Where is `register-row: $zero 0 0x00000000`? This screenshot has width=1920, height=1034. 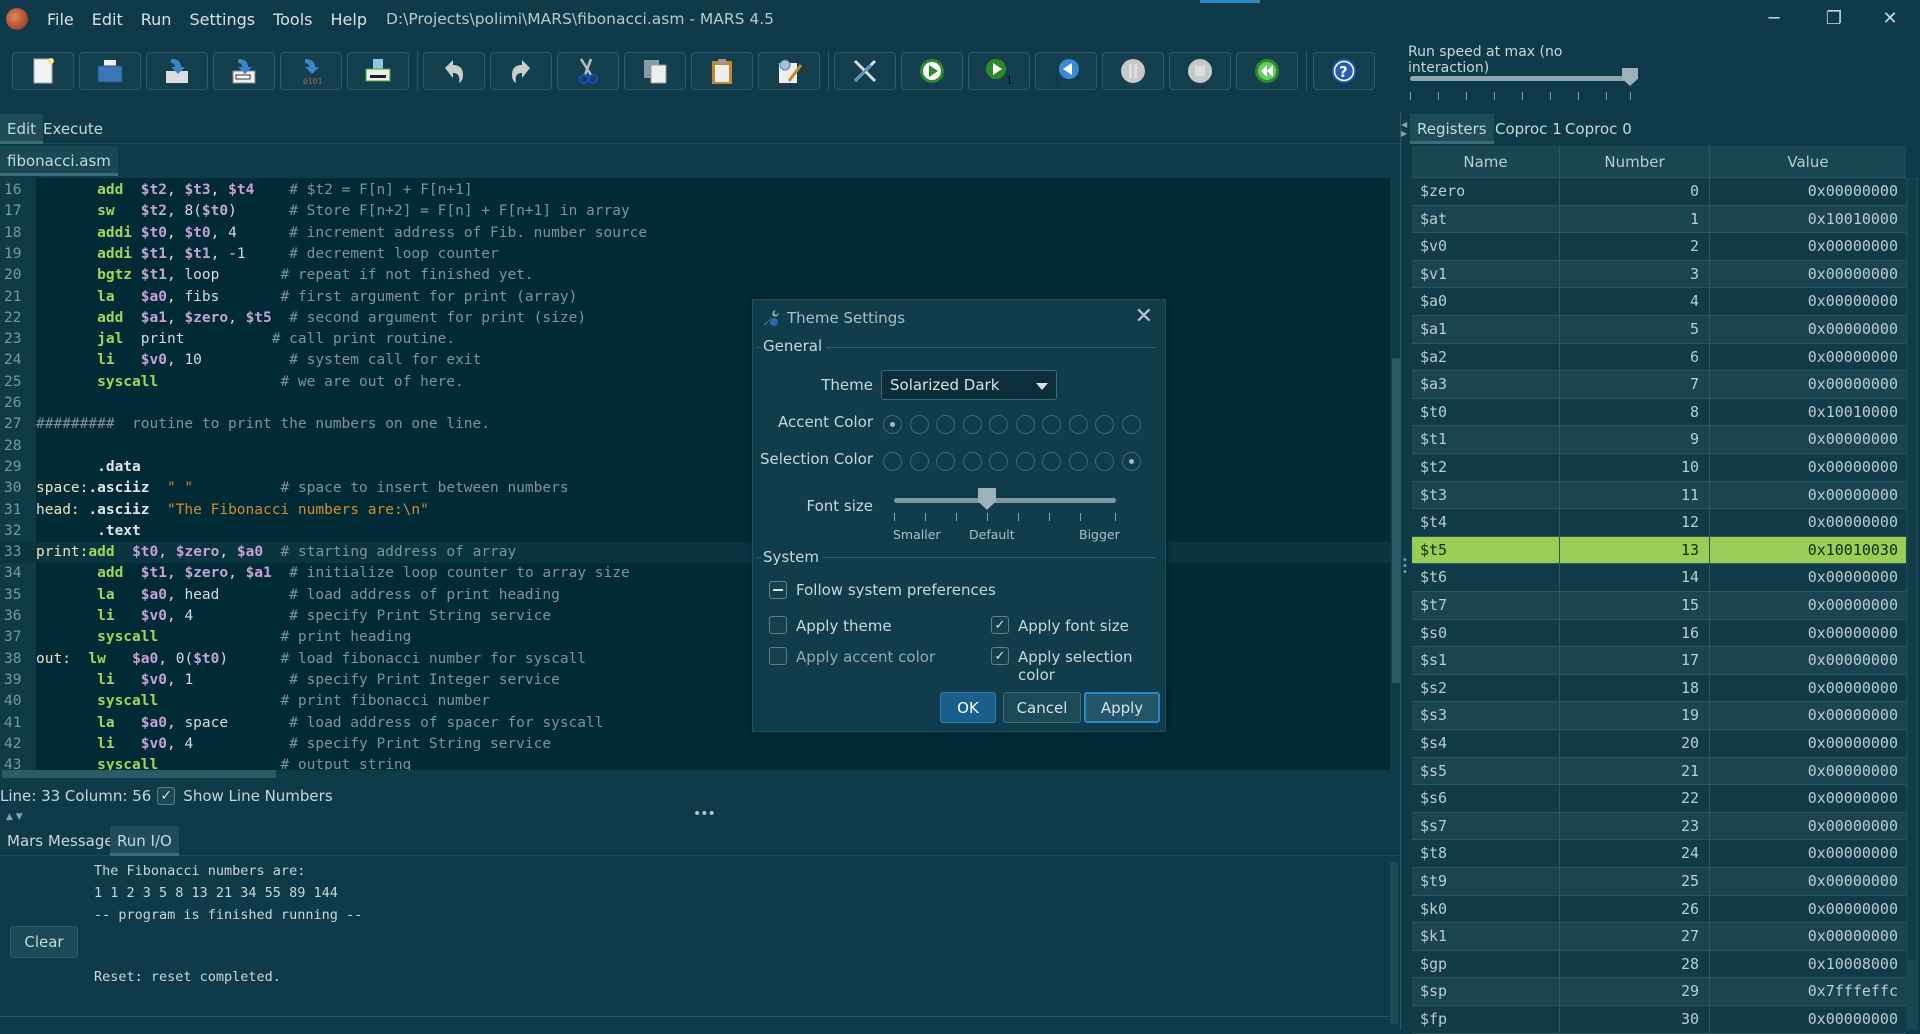 register-row: $zero 0 0x00000000 is located at coordinates (1659, 192).